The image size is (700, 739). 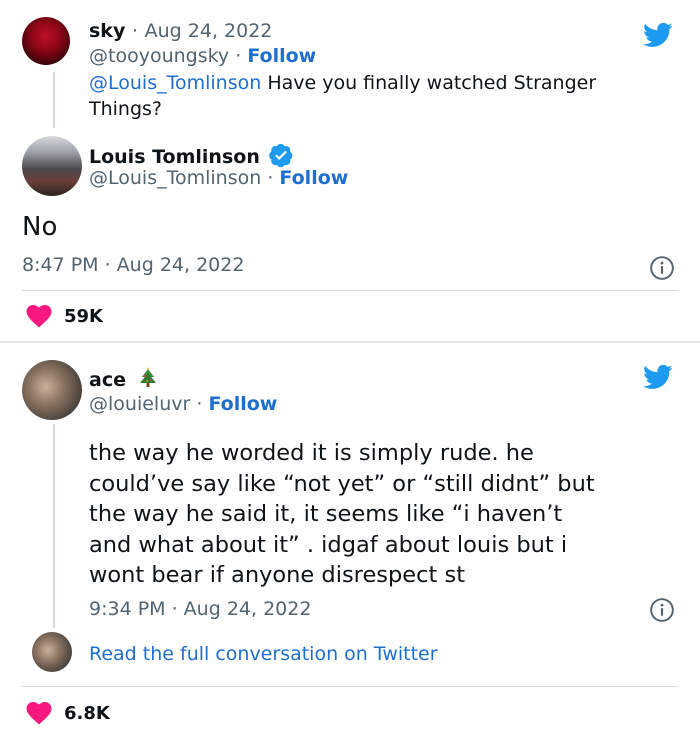 I want to click on like-count: 59K, so click(x=83, y=316).